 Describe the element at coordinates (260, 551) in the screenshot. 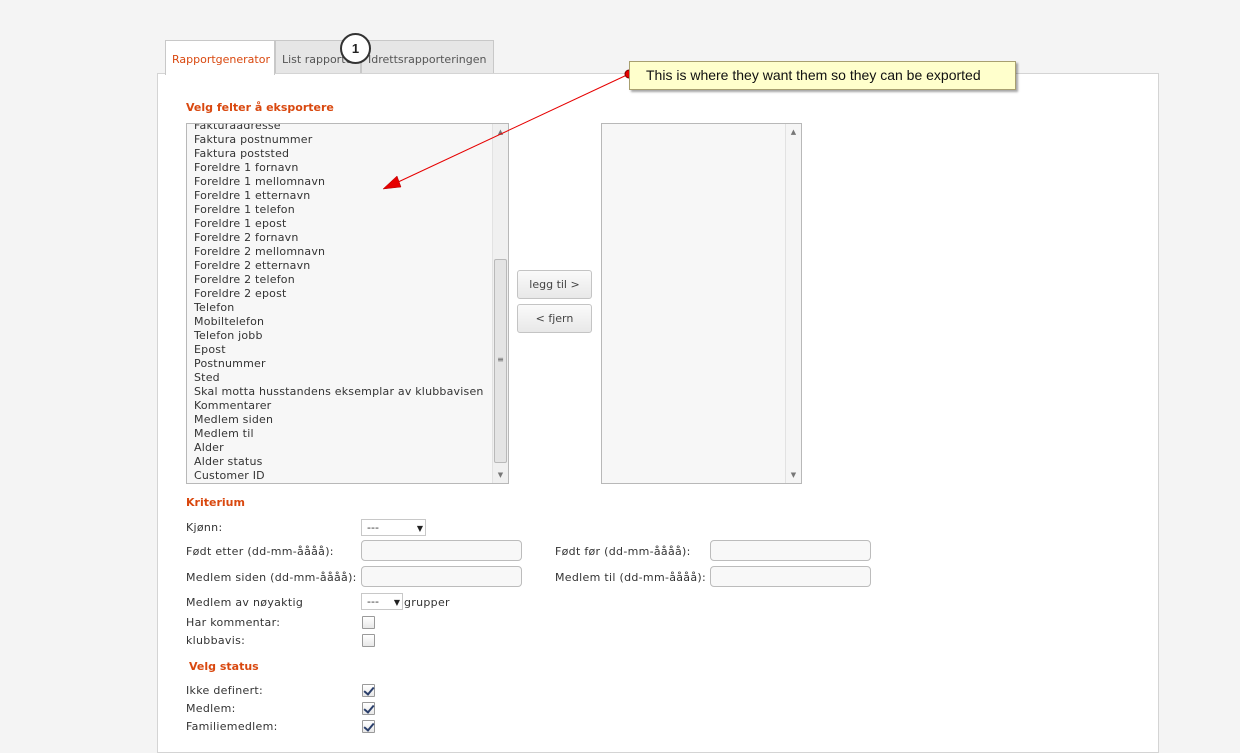

I see `born-after-label: Født etter (dd-mm-åååå):` at that location.